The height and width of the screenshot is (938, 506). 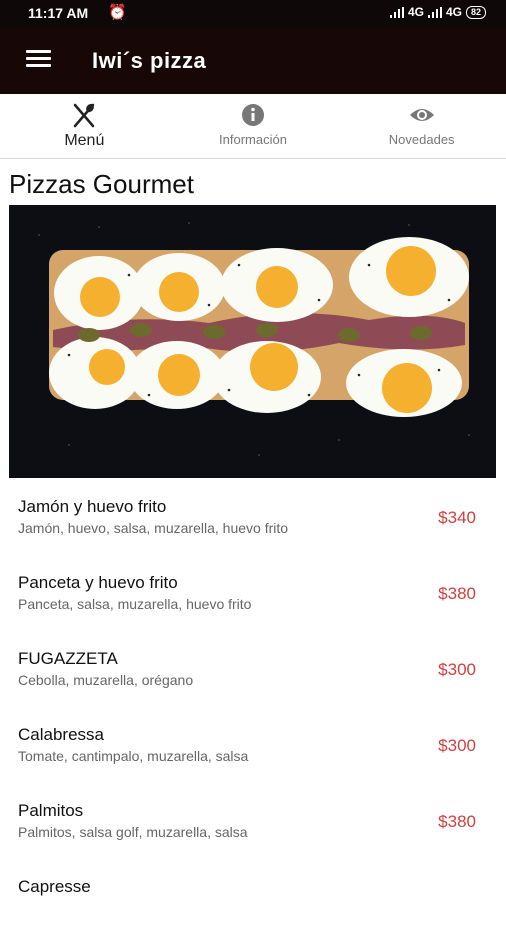 I want to click on battery-icon: 82, so click(x=475, y=12).